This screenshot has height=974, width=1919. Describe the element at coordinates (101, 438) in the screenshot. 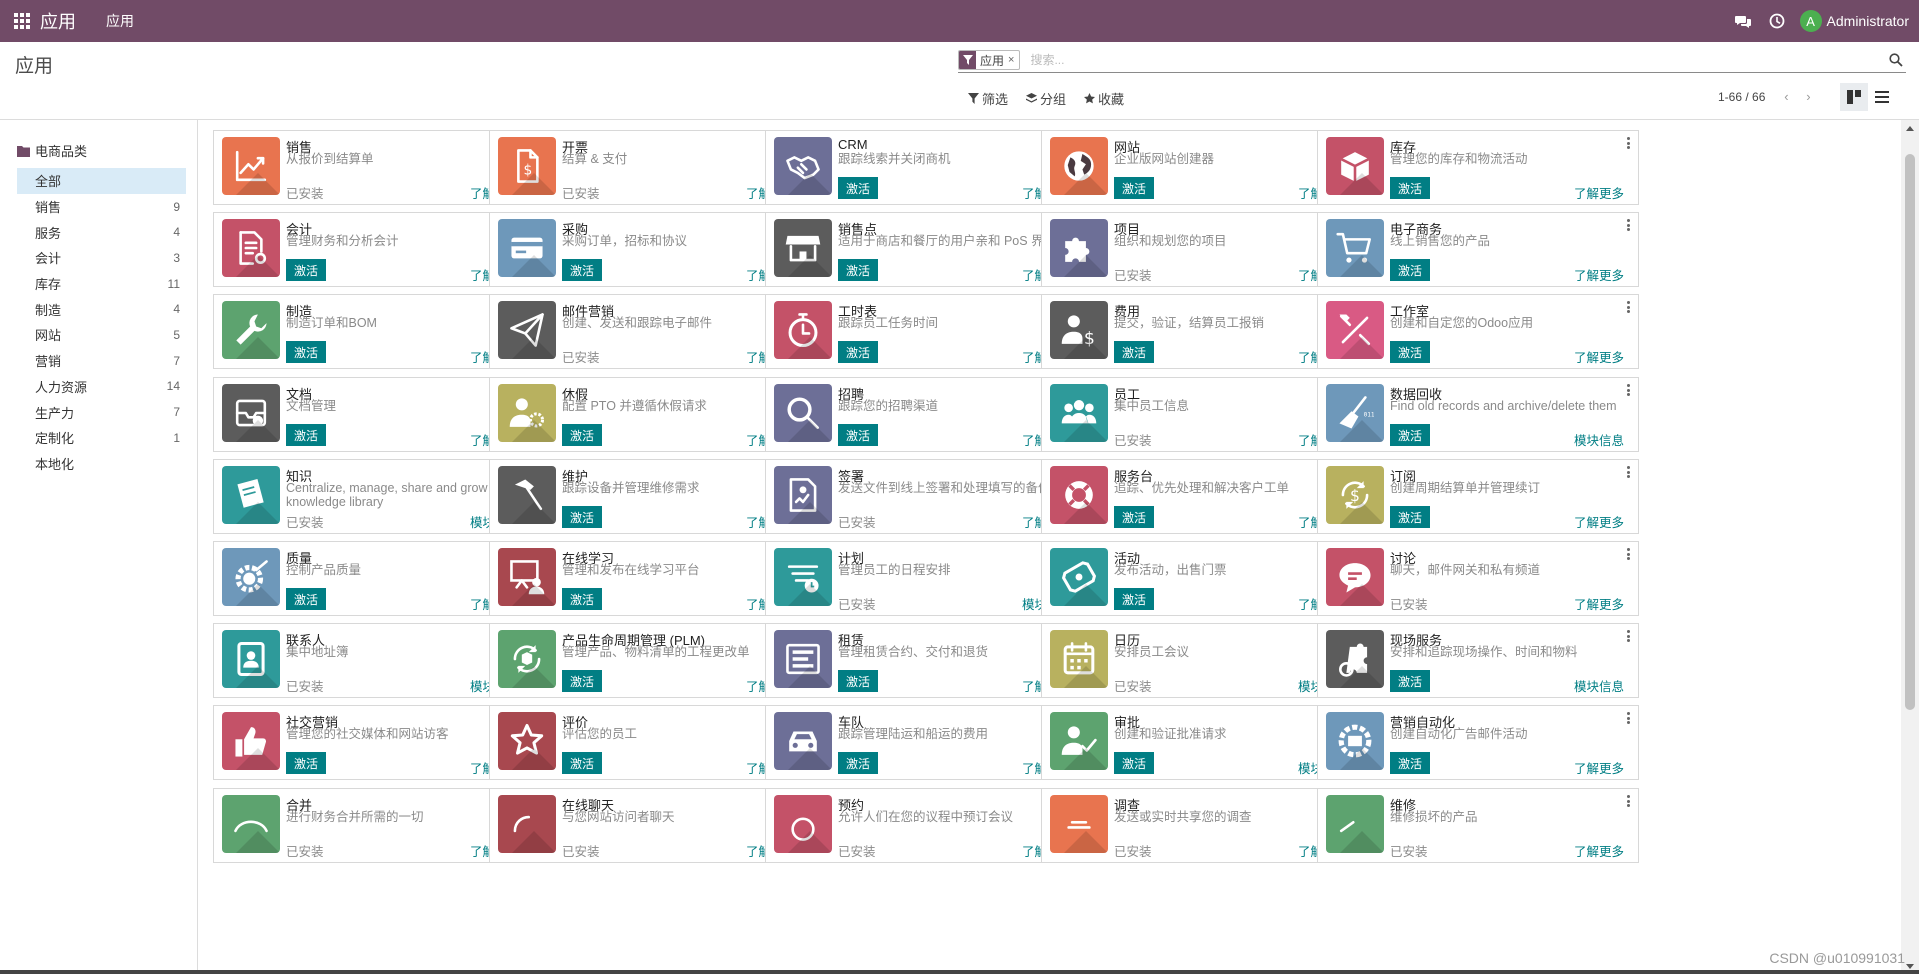

I see `sidebar-item: 定制化 1` at that location.